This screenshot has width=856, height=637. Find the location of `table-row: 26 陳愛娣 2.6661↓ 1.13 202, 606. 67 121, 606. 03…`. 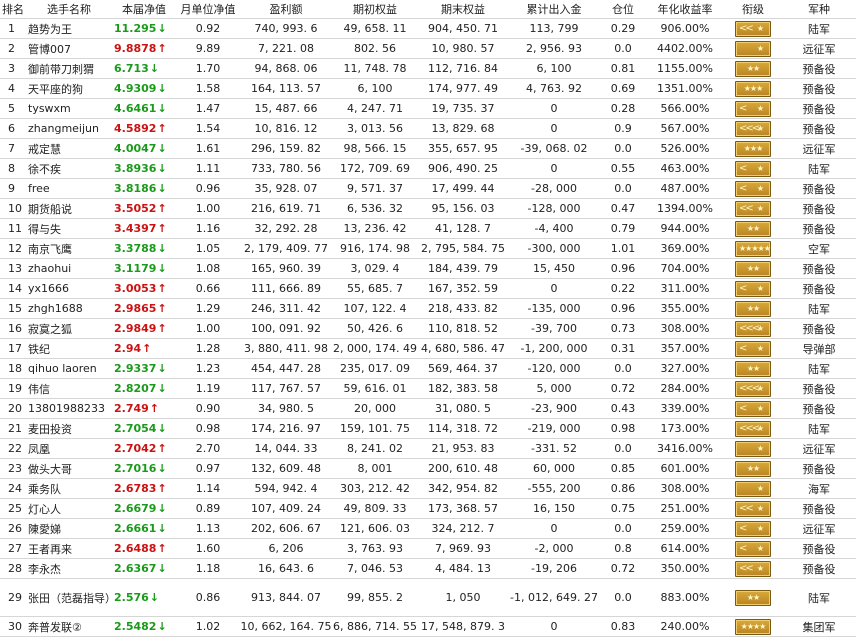

table-row: 26 陳愛娣 2.6661↓ 1.13 202, 606. 67 121, 606. 03… is located at coordinates (428, 528).